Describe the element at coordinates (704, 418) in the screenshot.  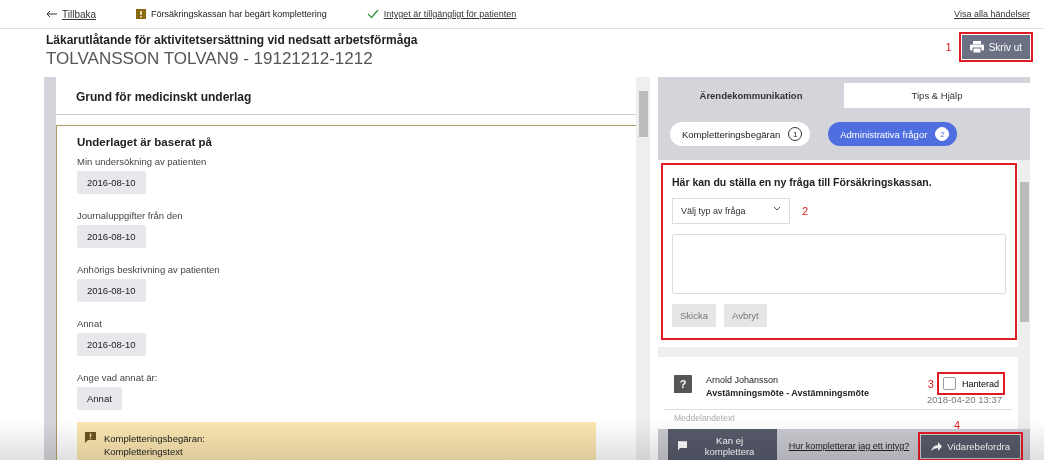
I see `message-body: Meddelandetext` at that location.